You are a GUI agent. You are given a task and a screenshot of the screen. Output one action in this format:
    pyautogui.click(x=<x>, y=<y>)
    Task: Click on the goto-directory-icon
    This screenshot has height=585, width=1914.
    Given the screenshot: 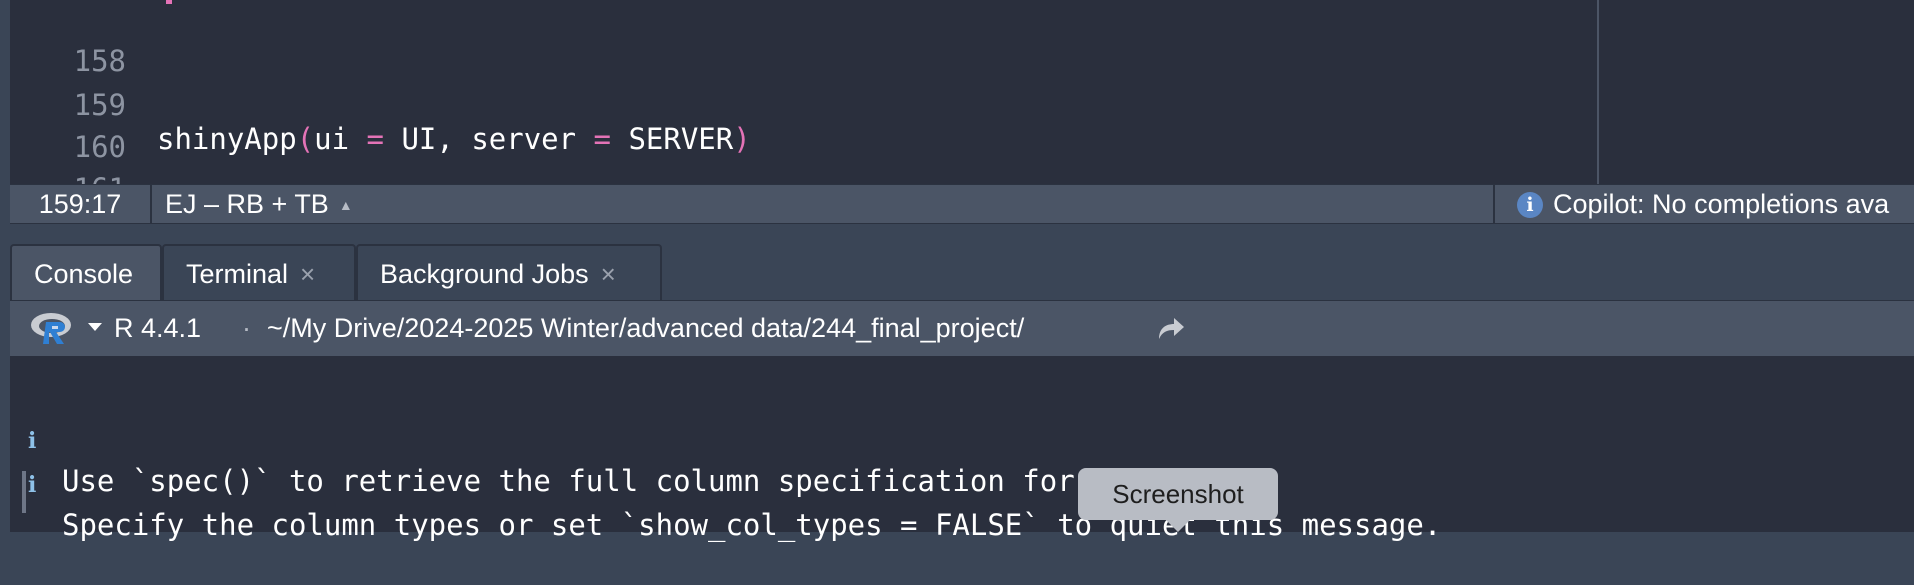 What is the action you would take?
    pyautogui.click(x=1171, y=328)
    